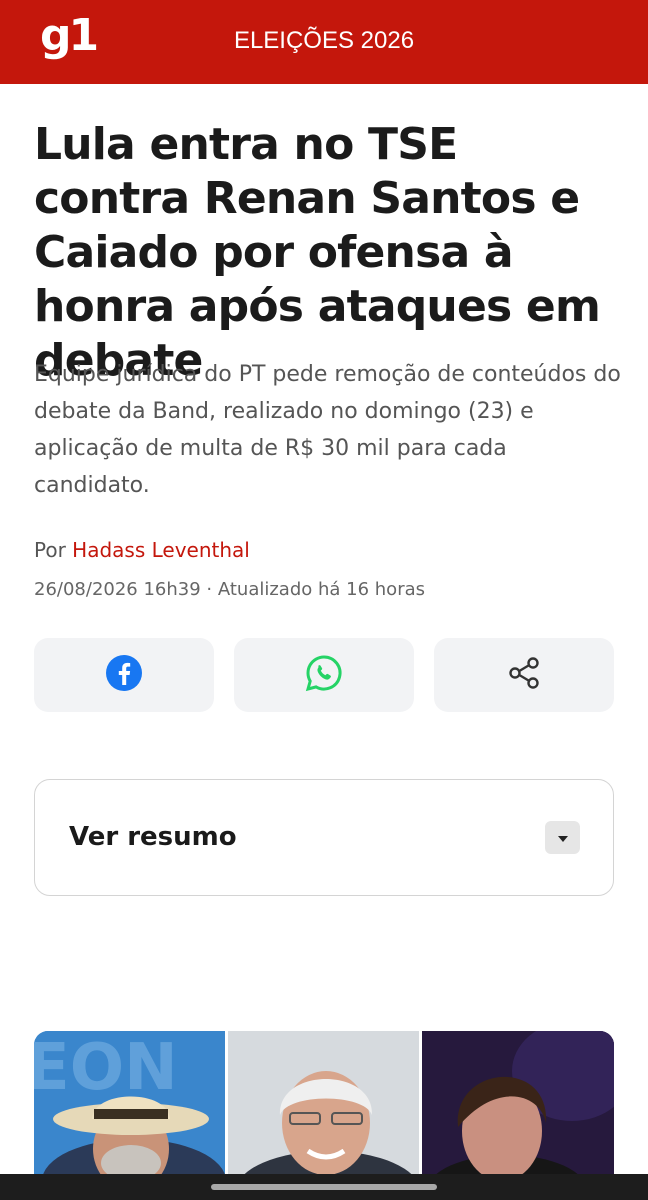 This screenshot has width=648, height=1200. I want to click on facebook-icon, so click(124, 675).